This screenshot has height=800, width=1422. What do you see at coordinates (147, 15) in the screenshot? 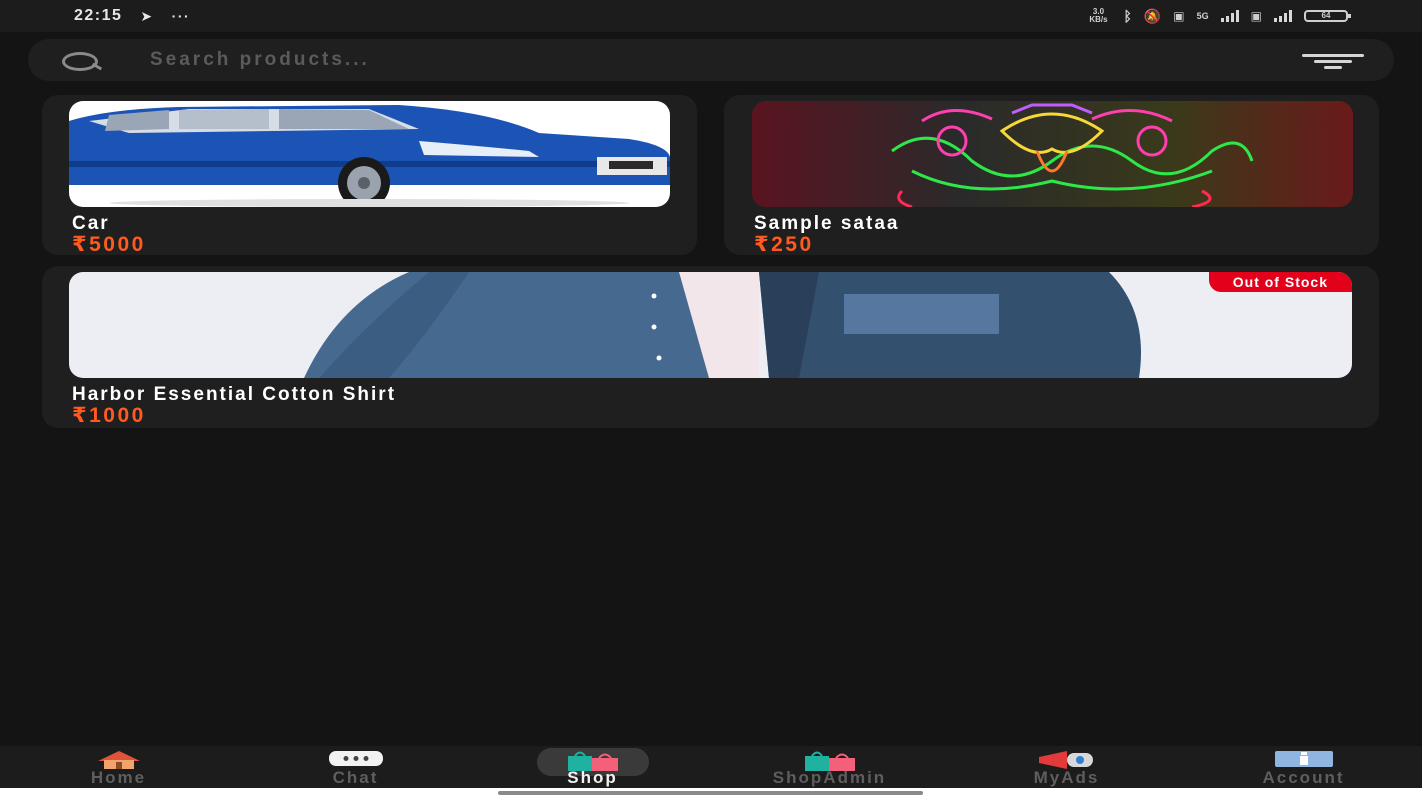
I see `navigation-arrow-icon: ➤` at bounding box center [147, 15].